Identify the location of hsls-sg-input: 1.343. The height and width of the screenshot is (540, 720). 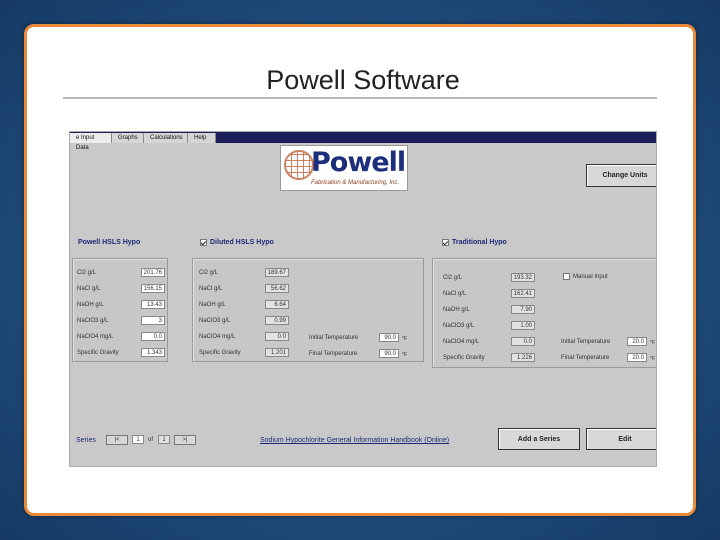
(153, 352).